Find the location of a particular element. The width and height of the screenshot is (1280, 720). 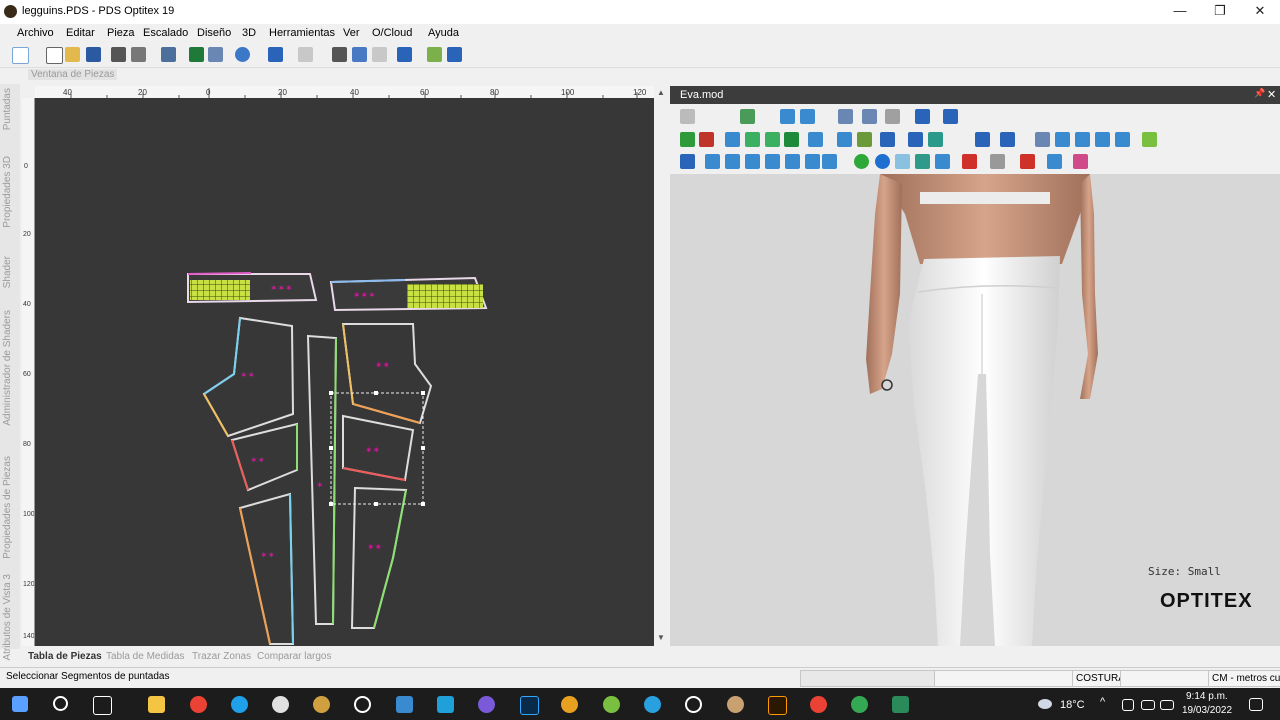

scroll-down-icon: ▼ is located at coordinates (661, 637).